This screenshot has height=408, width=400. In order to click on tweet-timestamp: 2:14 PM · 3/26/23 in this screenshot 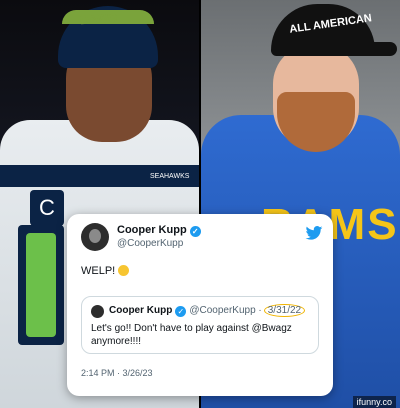, I will do `click(117, 373)`.